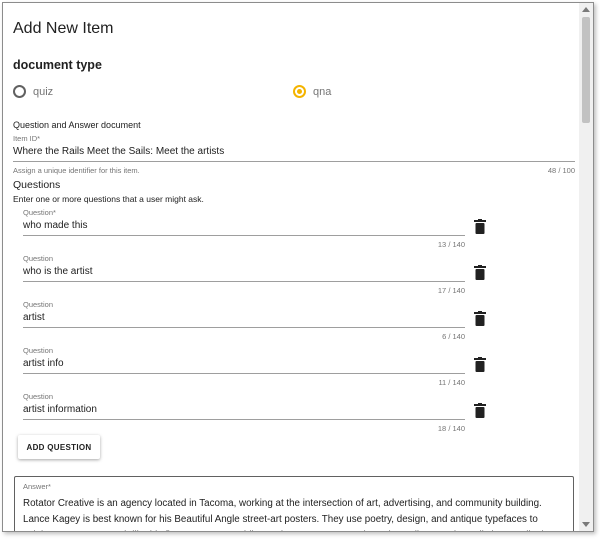 The height and width of the screenshot is (539, 600). I want to click on question-counter: 18 / 140, so click(451, 428).